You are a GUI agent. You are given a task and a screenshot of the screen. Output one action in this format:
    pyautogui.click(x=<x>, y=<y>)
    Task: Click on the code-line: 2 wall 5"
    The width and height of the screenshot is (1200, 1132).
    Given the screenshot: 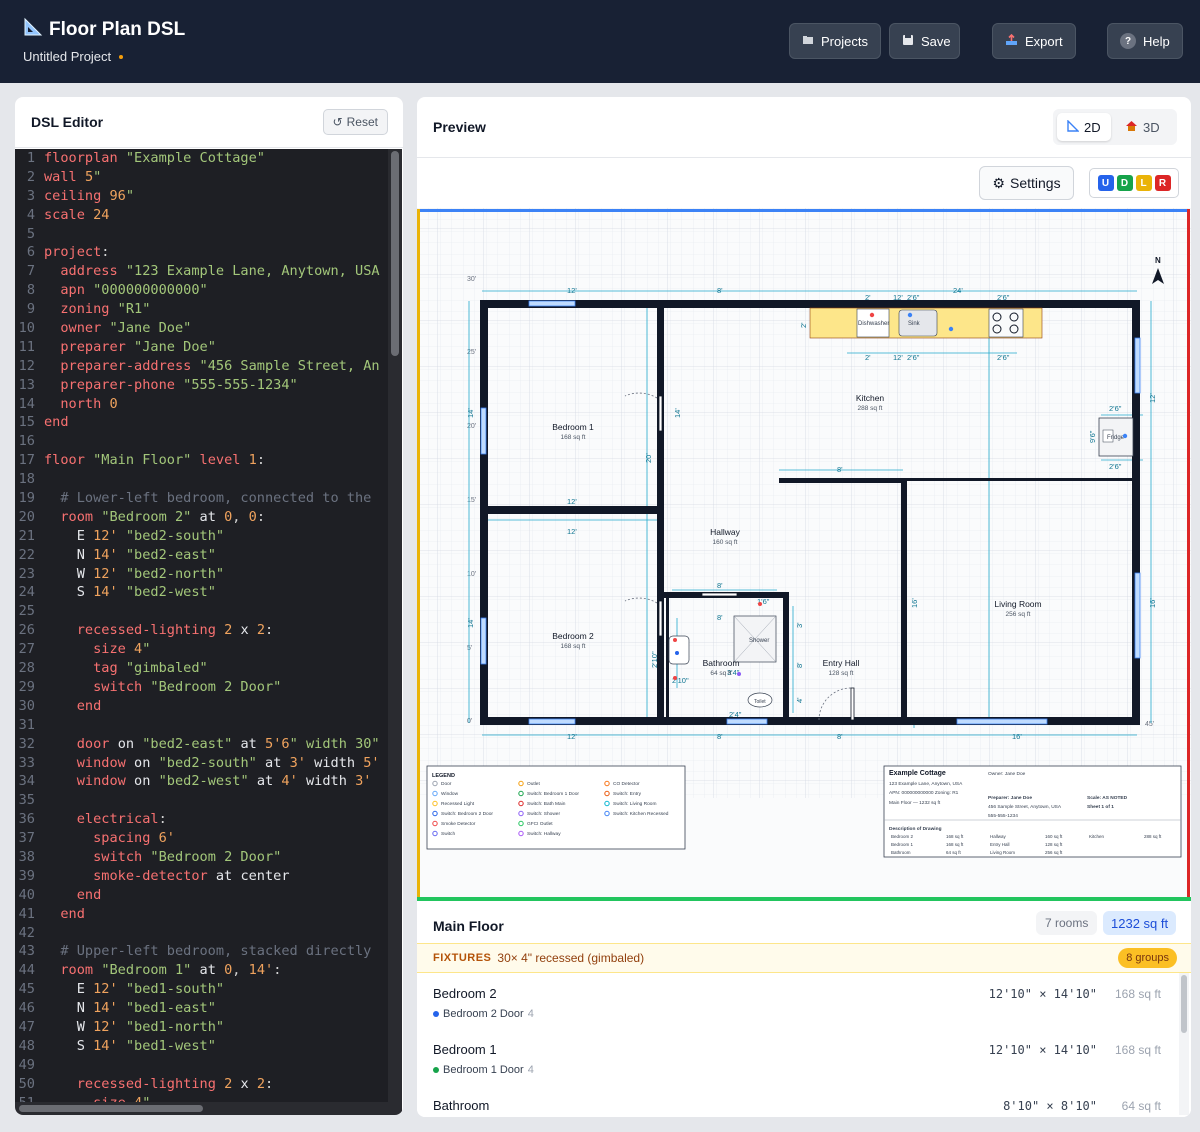 What is the action you would take?
    pyautogui.click(x=201, y=177)
    